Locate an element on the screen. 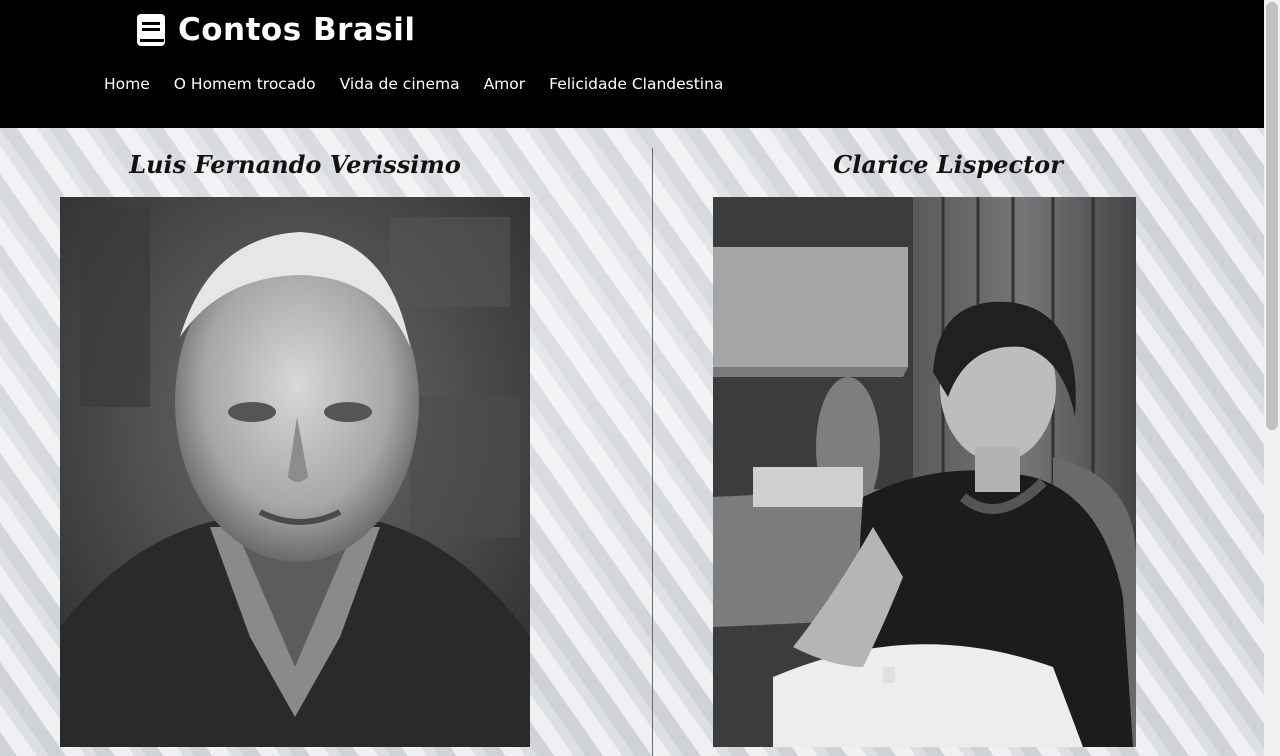 This screenshot has width=1280, height=756. author-name-verissimo: Luis Fernando Verissimo is located at coordinates (295, 164).